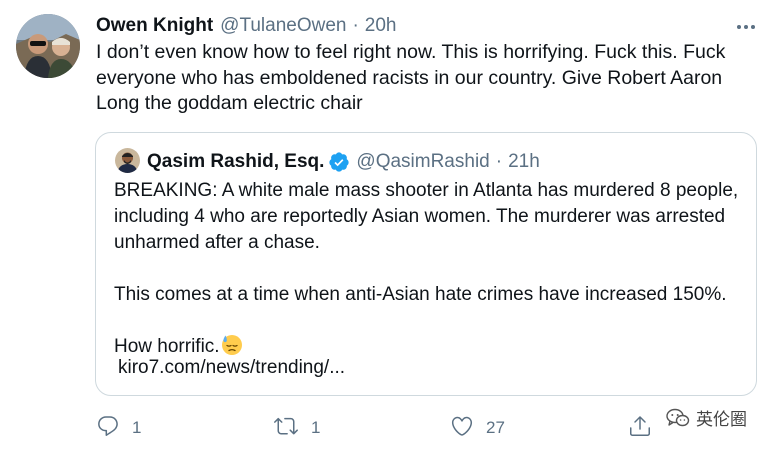 The image size is (776, 450). I want to click on share-button, so click(640, 428).